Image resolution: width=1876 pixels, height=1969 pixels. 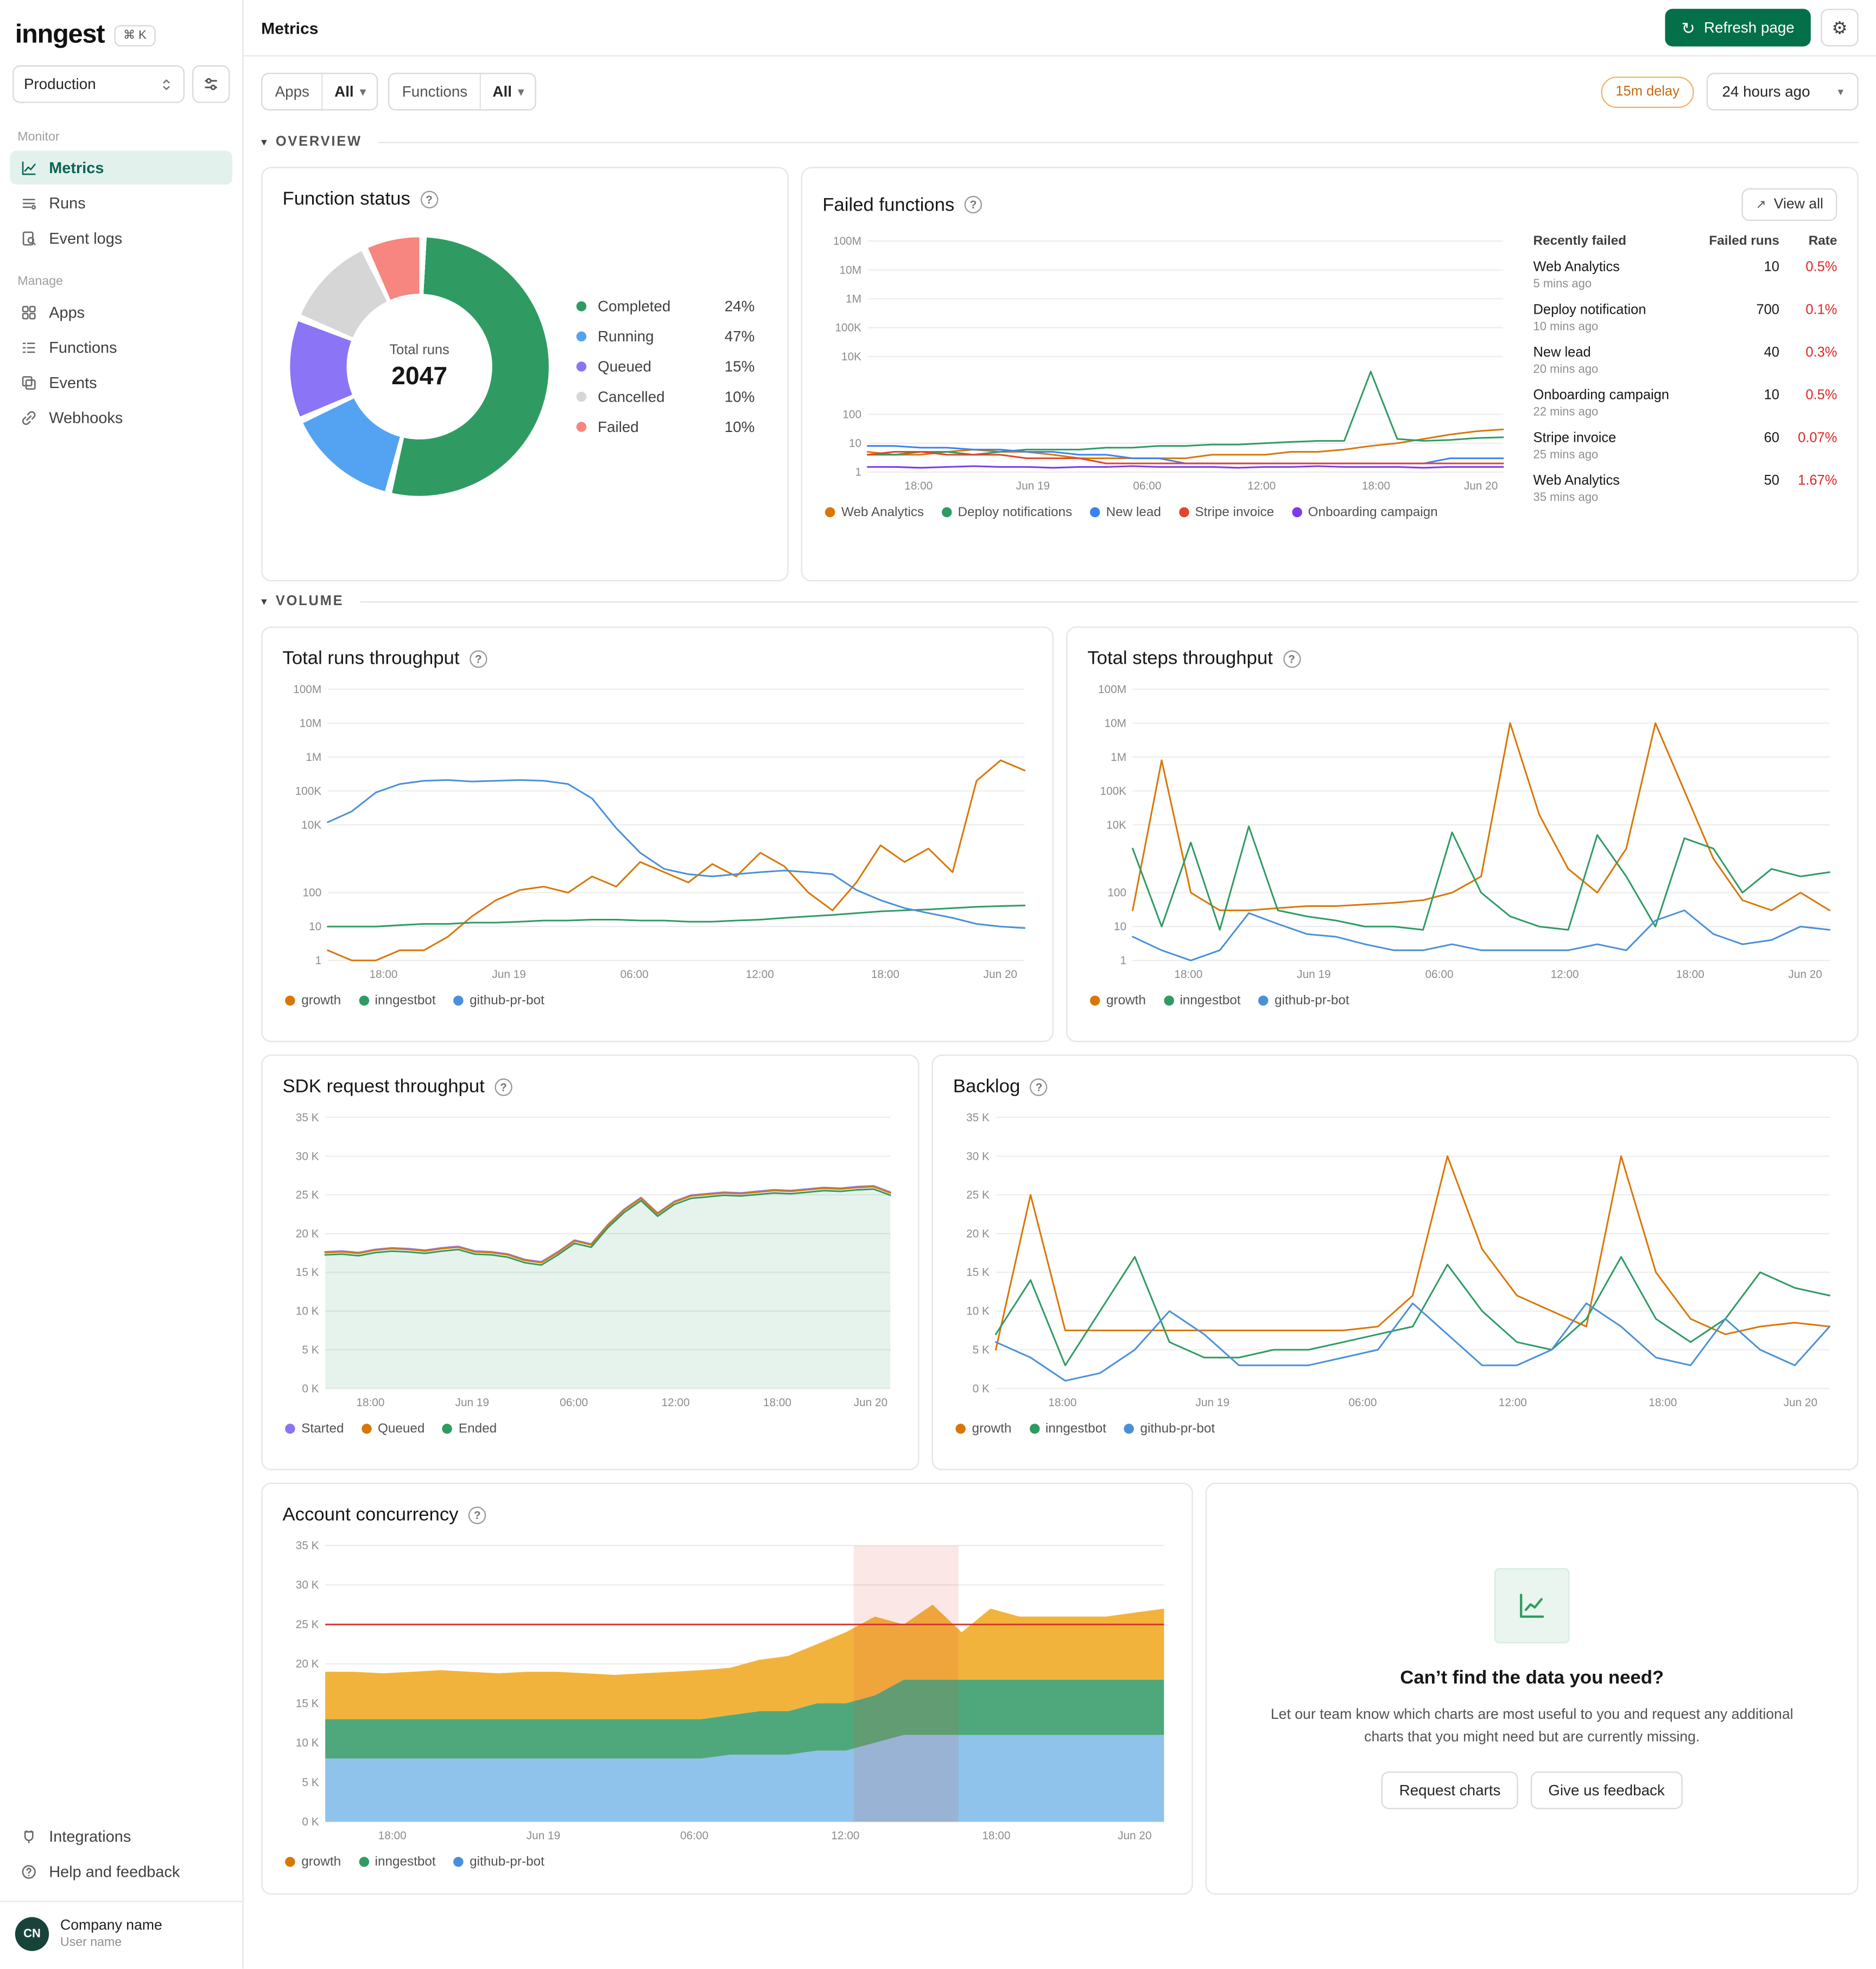 I want to click on sidebar-item-apps: Apps, so click(x=121, y=312).